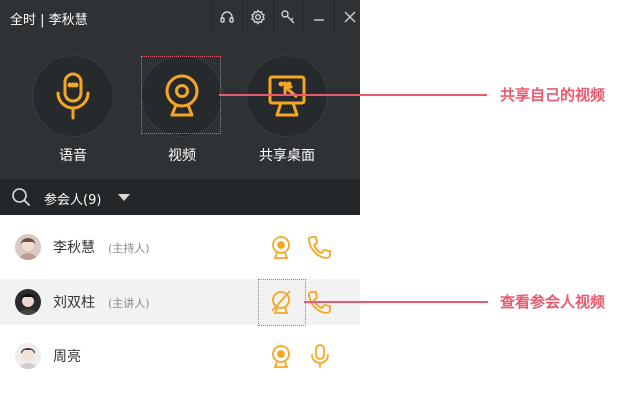 The height and width of the screenshot is (408, 640). I want to click on attendee-role: (主讲人), so click(129, 303).